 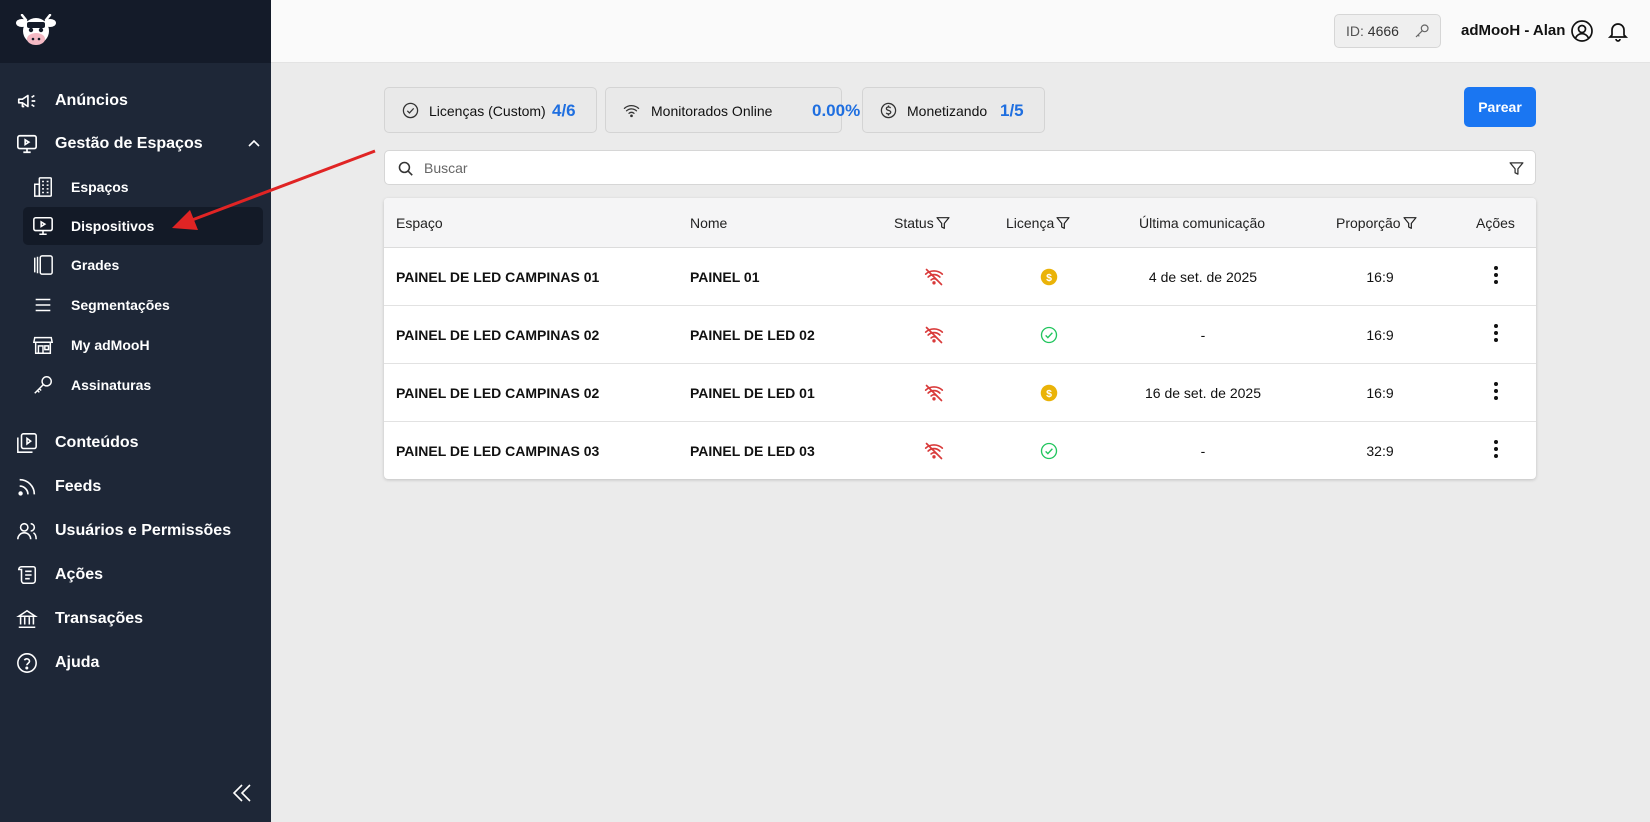 I want to click on building-icon, so click(x=43, y=187).